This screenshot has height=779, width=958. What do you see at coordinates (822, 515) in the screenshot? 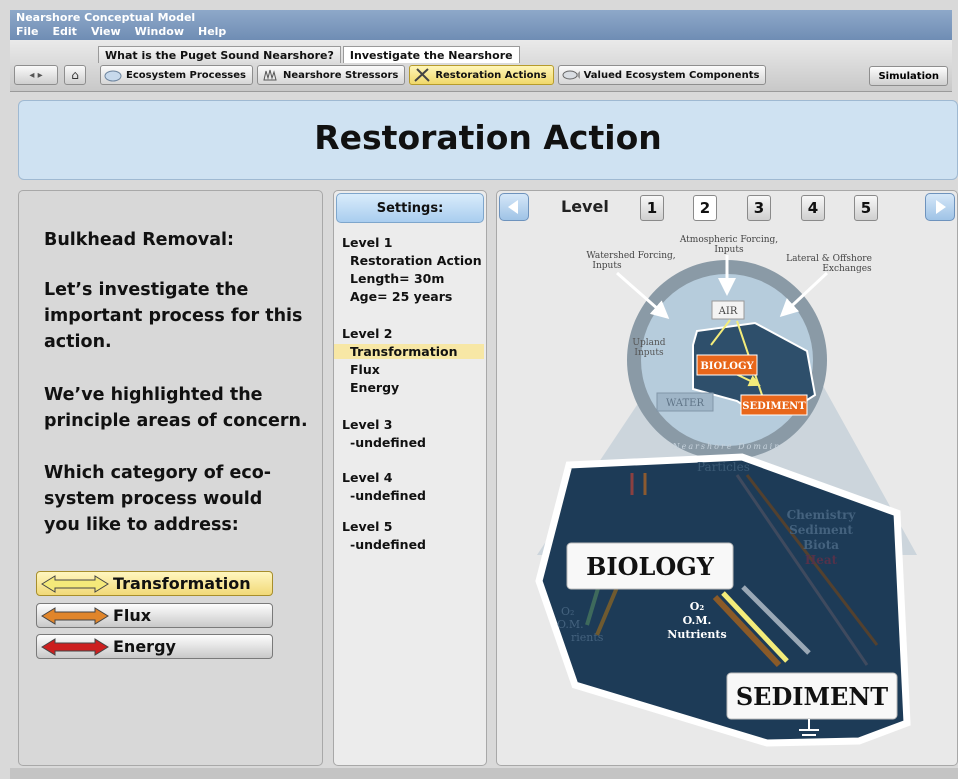
I see `chemistry-label: Chemistry` at bounding box center [822, 515].